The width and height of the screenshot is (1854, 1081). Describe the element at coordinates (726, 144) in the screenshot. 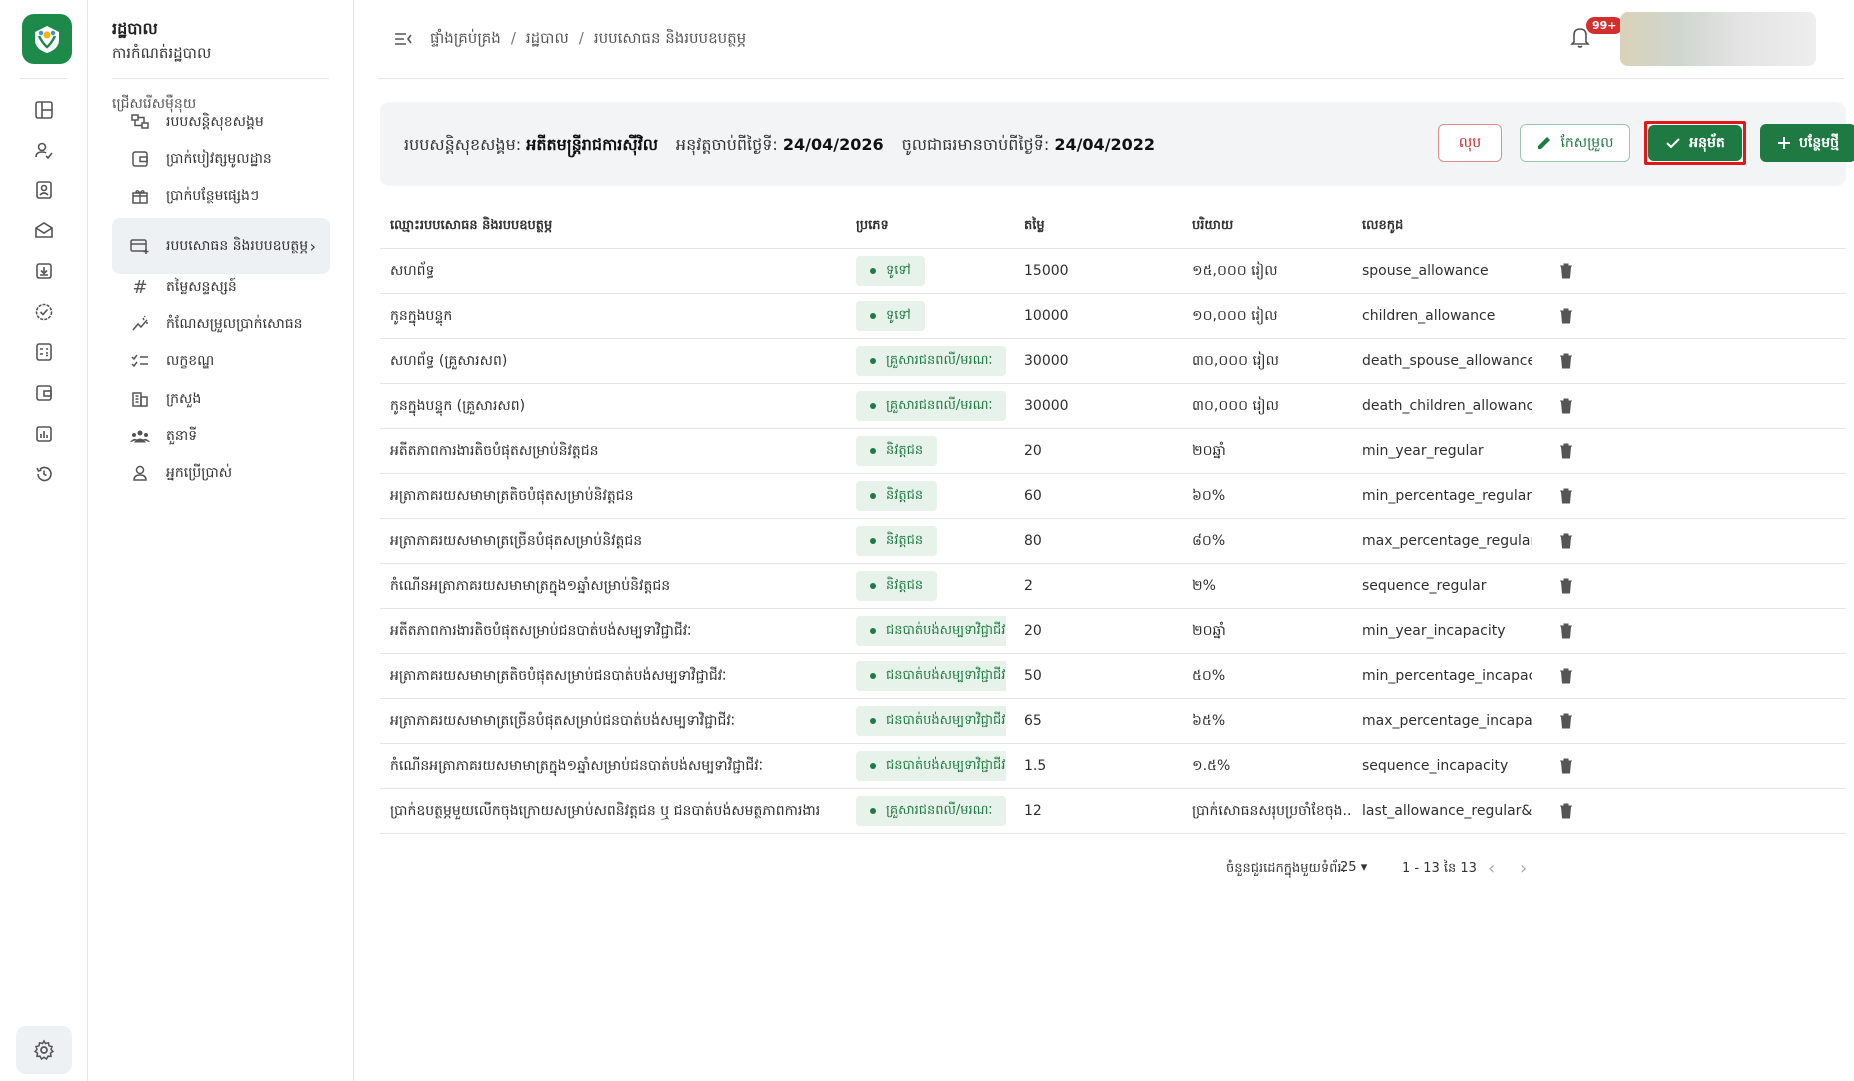

I see `effective-label: អនុវត្តចាប់ពីថ្ងៃទី:` at that location.